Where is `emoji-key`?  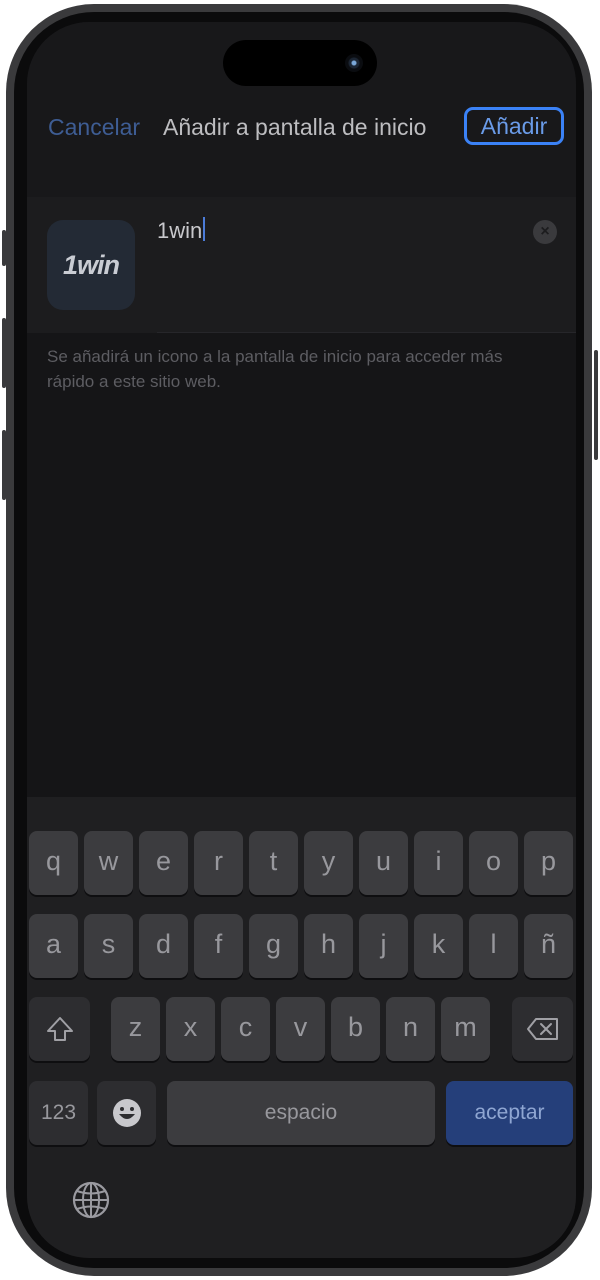
emoji-key is located at coordinates (126, 1113).